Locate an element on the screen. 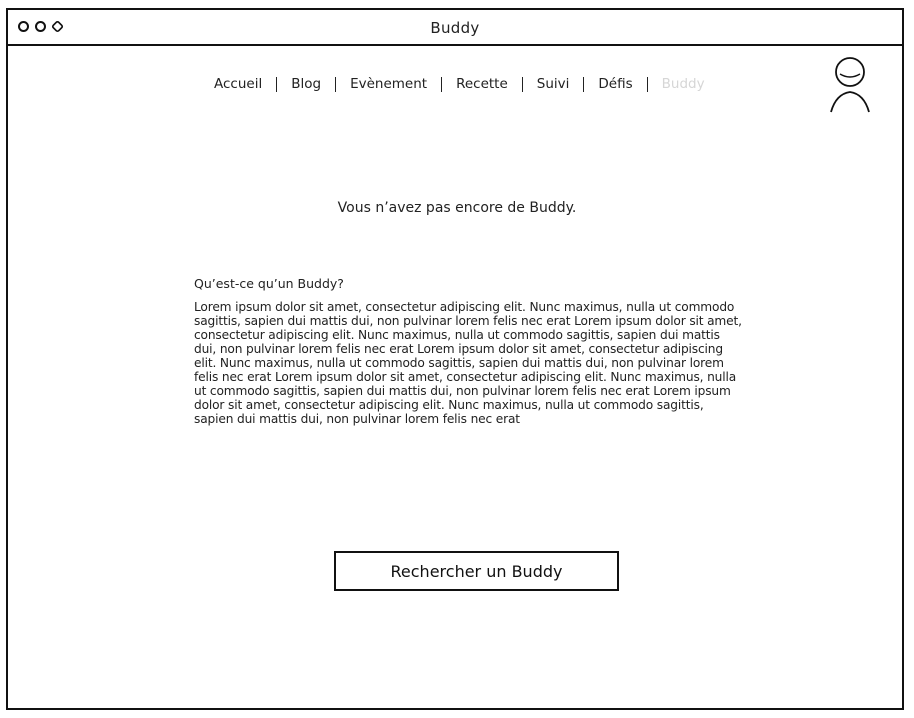 The height and width of the screenshot is (718, 914). window-title: Buddy is located at coordinates (455, 28).